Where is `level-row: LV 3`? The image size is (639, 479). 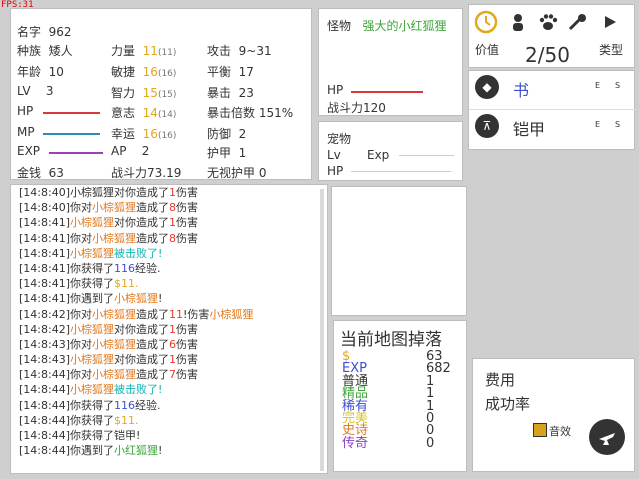
level-row: LV 3 is located at coordinates (35, 91).